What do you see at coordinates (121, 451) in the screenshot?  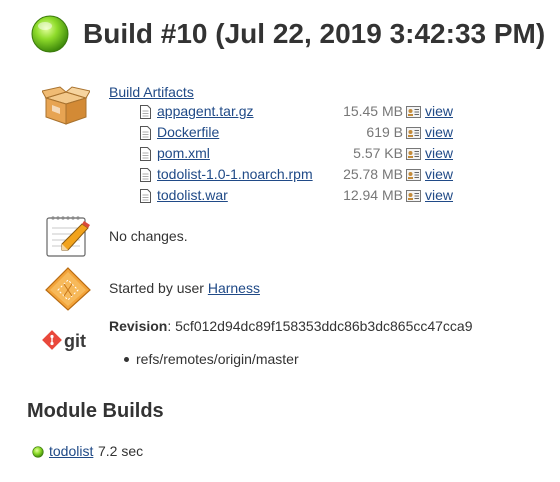 I see `module-duration: 7.2 sec` at bounding box center [121, 451].